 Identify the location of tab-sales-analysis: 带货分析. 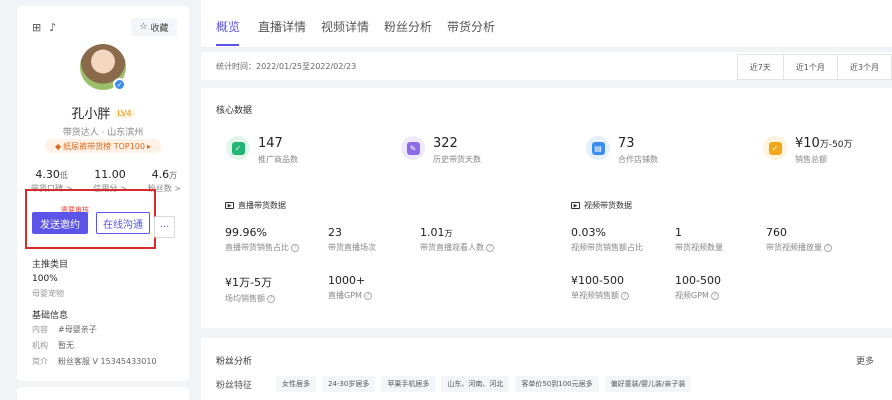
(471, 26).